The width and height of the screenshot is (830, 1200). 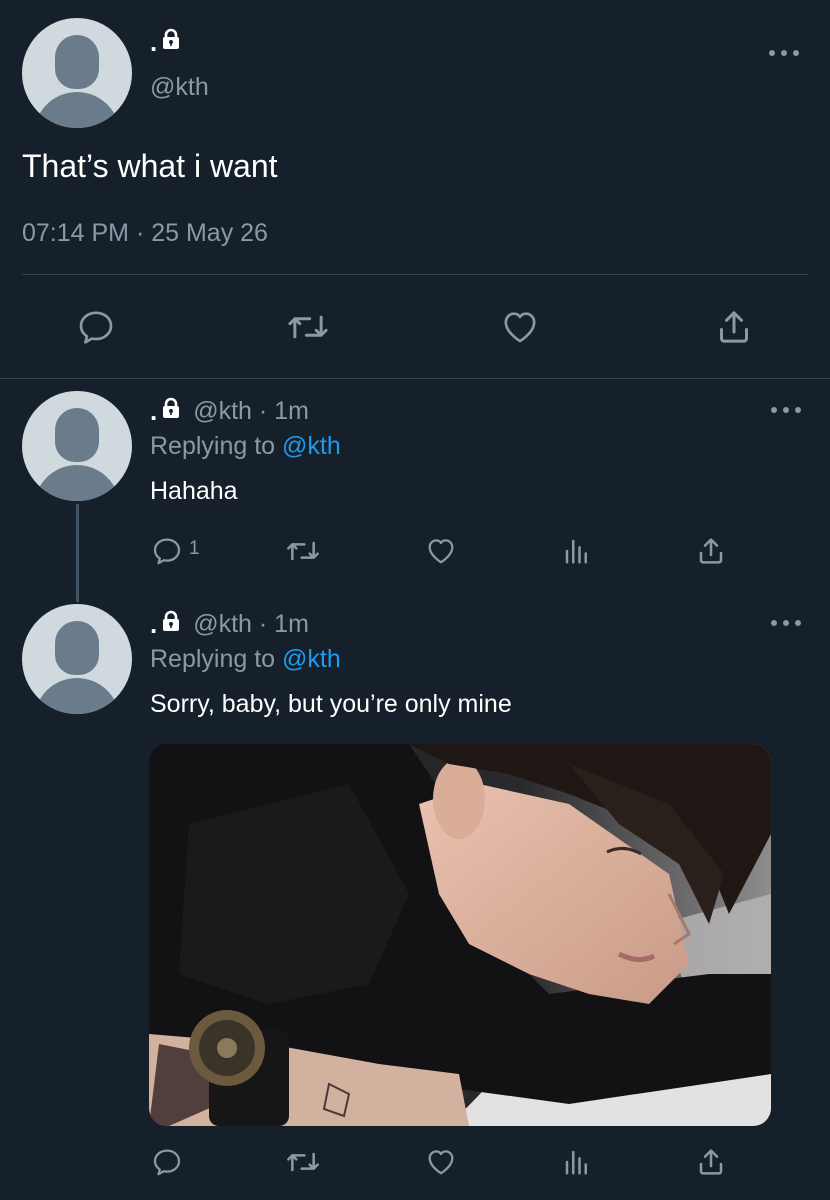 What do you see at coordinates (179, 87) in the screenshot?
I see `handle: @kth` at bounding box center [179, 87].